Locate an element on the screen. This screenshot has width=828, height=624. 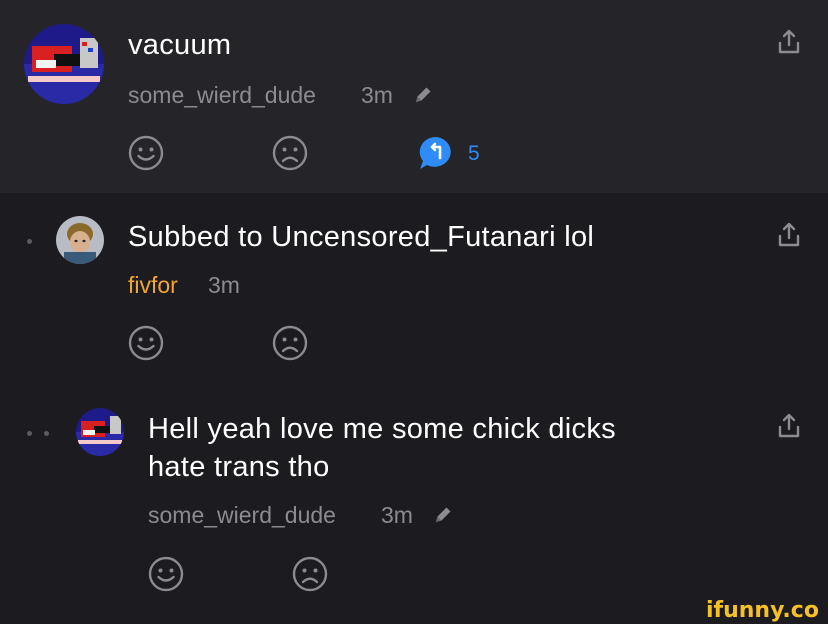
comment-text: Subbed to Uncensored_Futanari lol is located at coordinates (361, 237).